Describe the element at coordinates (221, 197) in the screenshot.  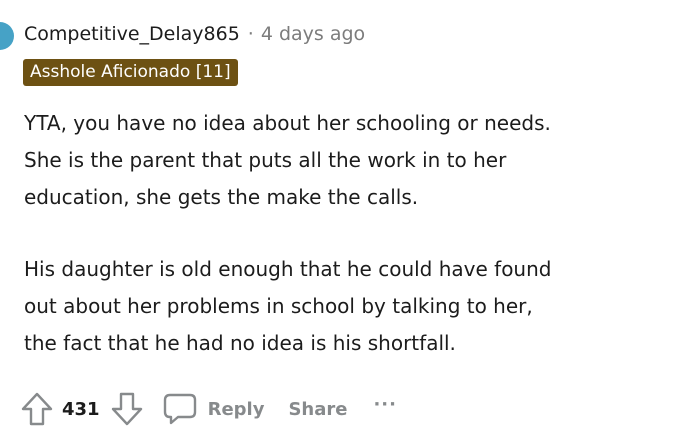
I see `text-line: education, she gets the make the calls.` at that location.